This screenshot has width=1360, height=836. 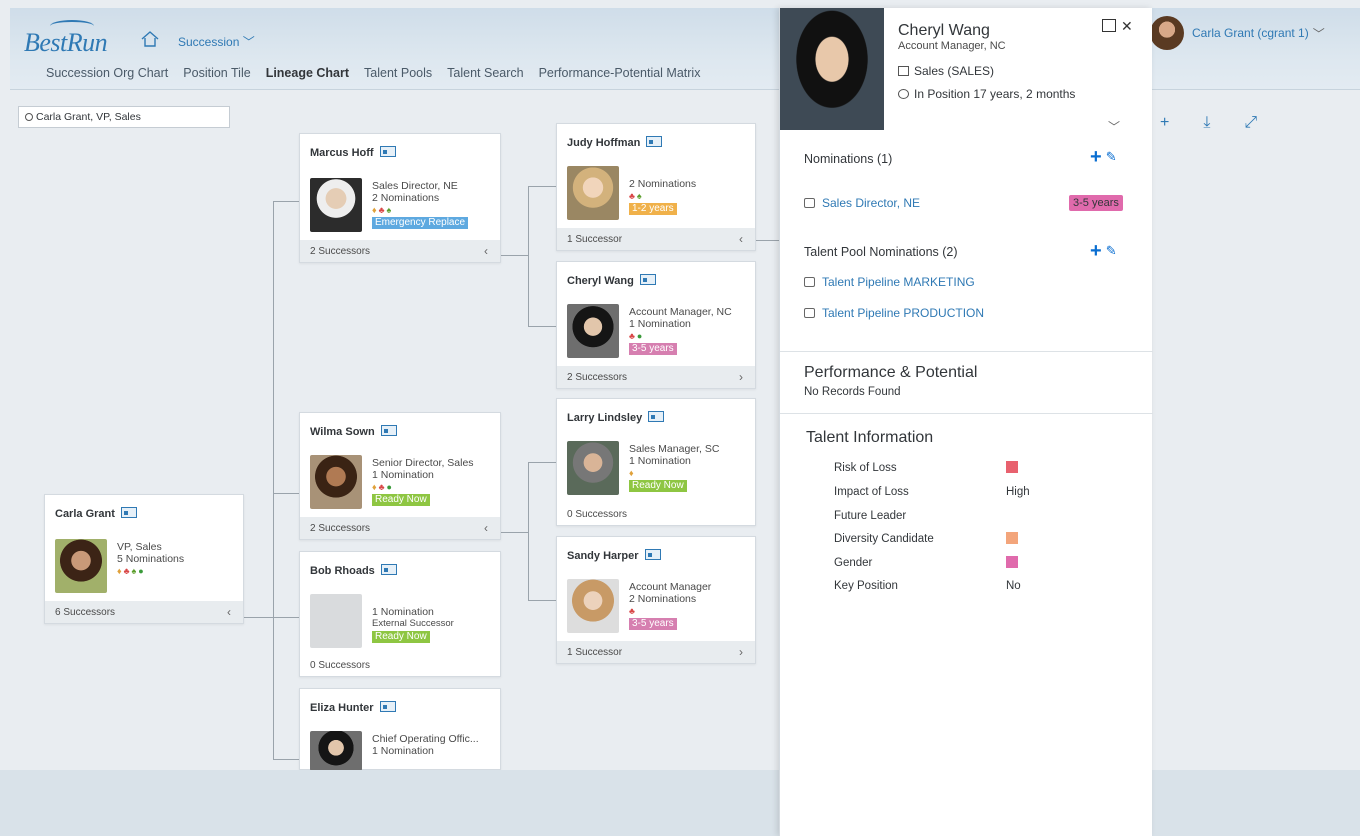 What do you see at coordinates (620, 73) in the screenshot?
I see `tab-performance-potential-matrix: Performance-Potential Matrix` at bounding box center [620, 73].